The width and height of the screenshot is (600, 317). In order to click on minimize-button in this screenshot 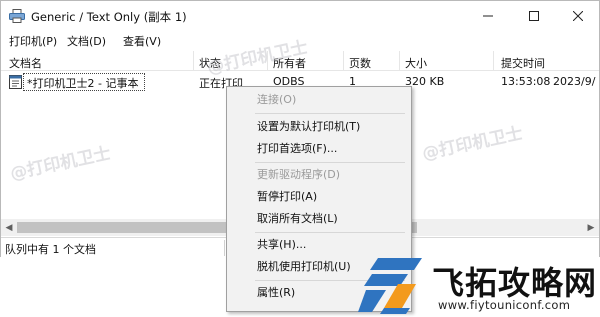, I will do `click(488, 16)`.